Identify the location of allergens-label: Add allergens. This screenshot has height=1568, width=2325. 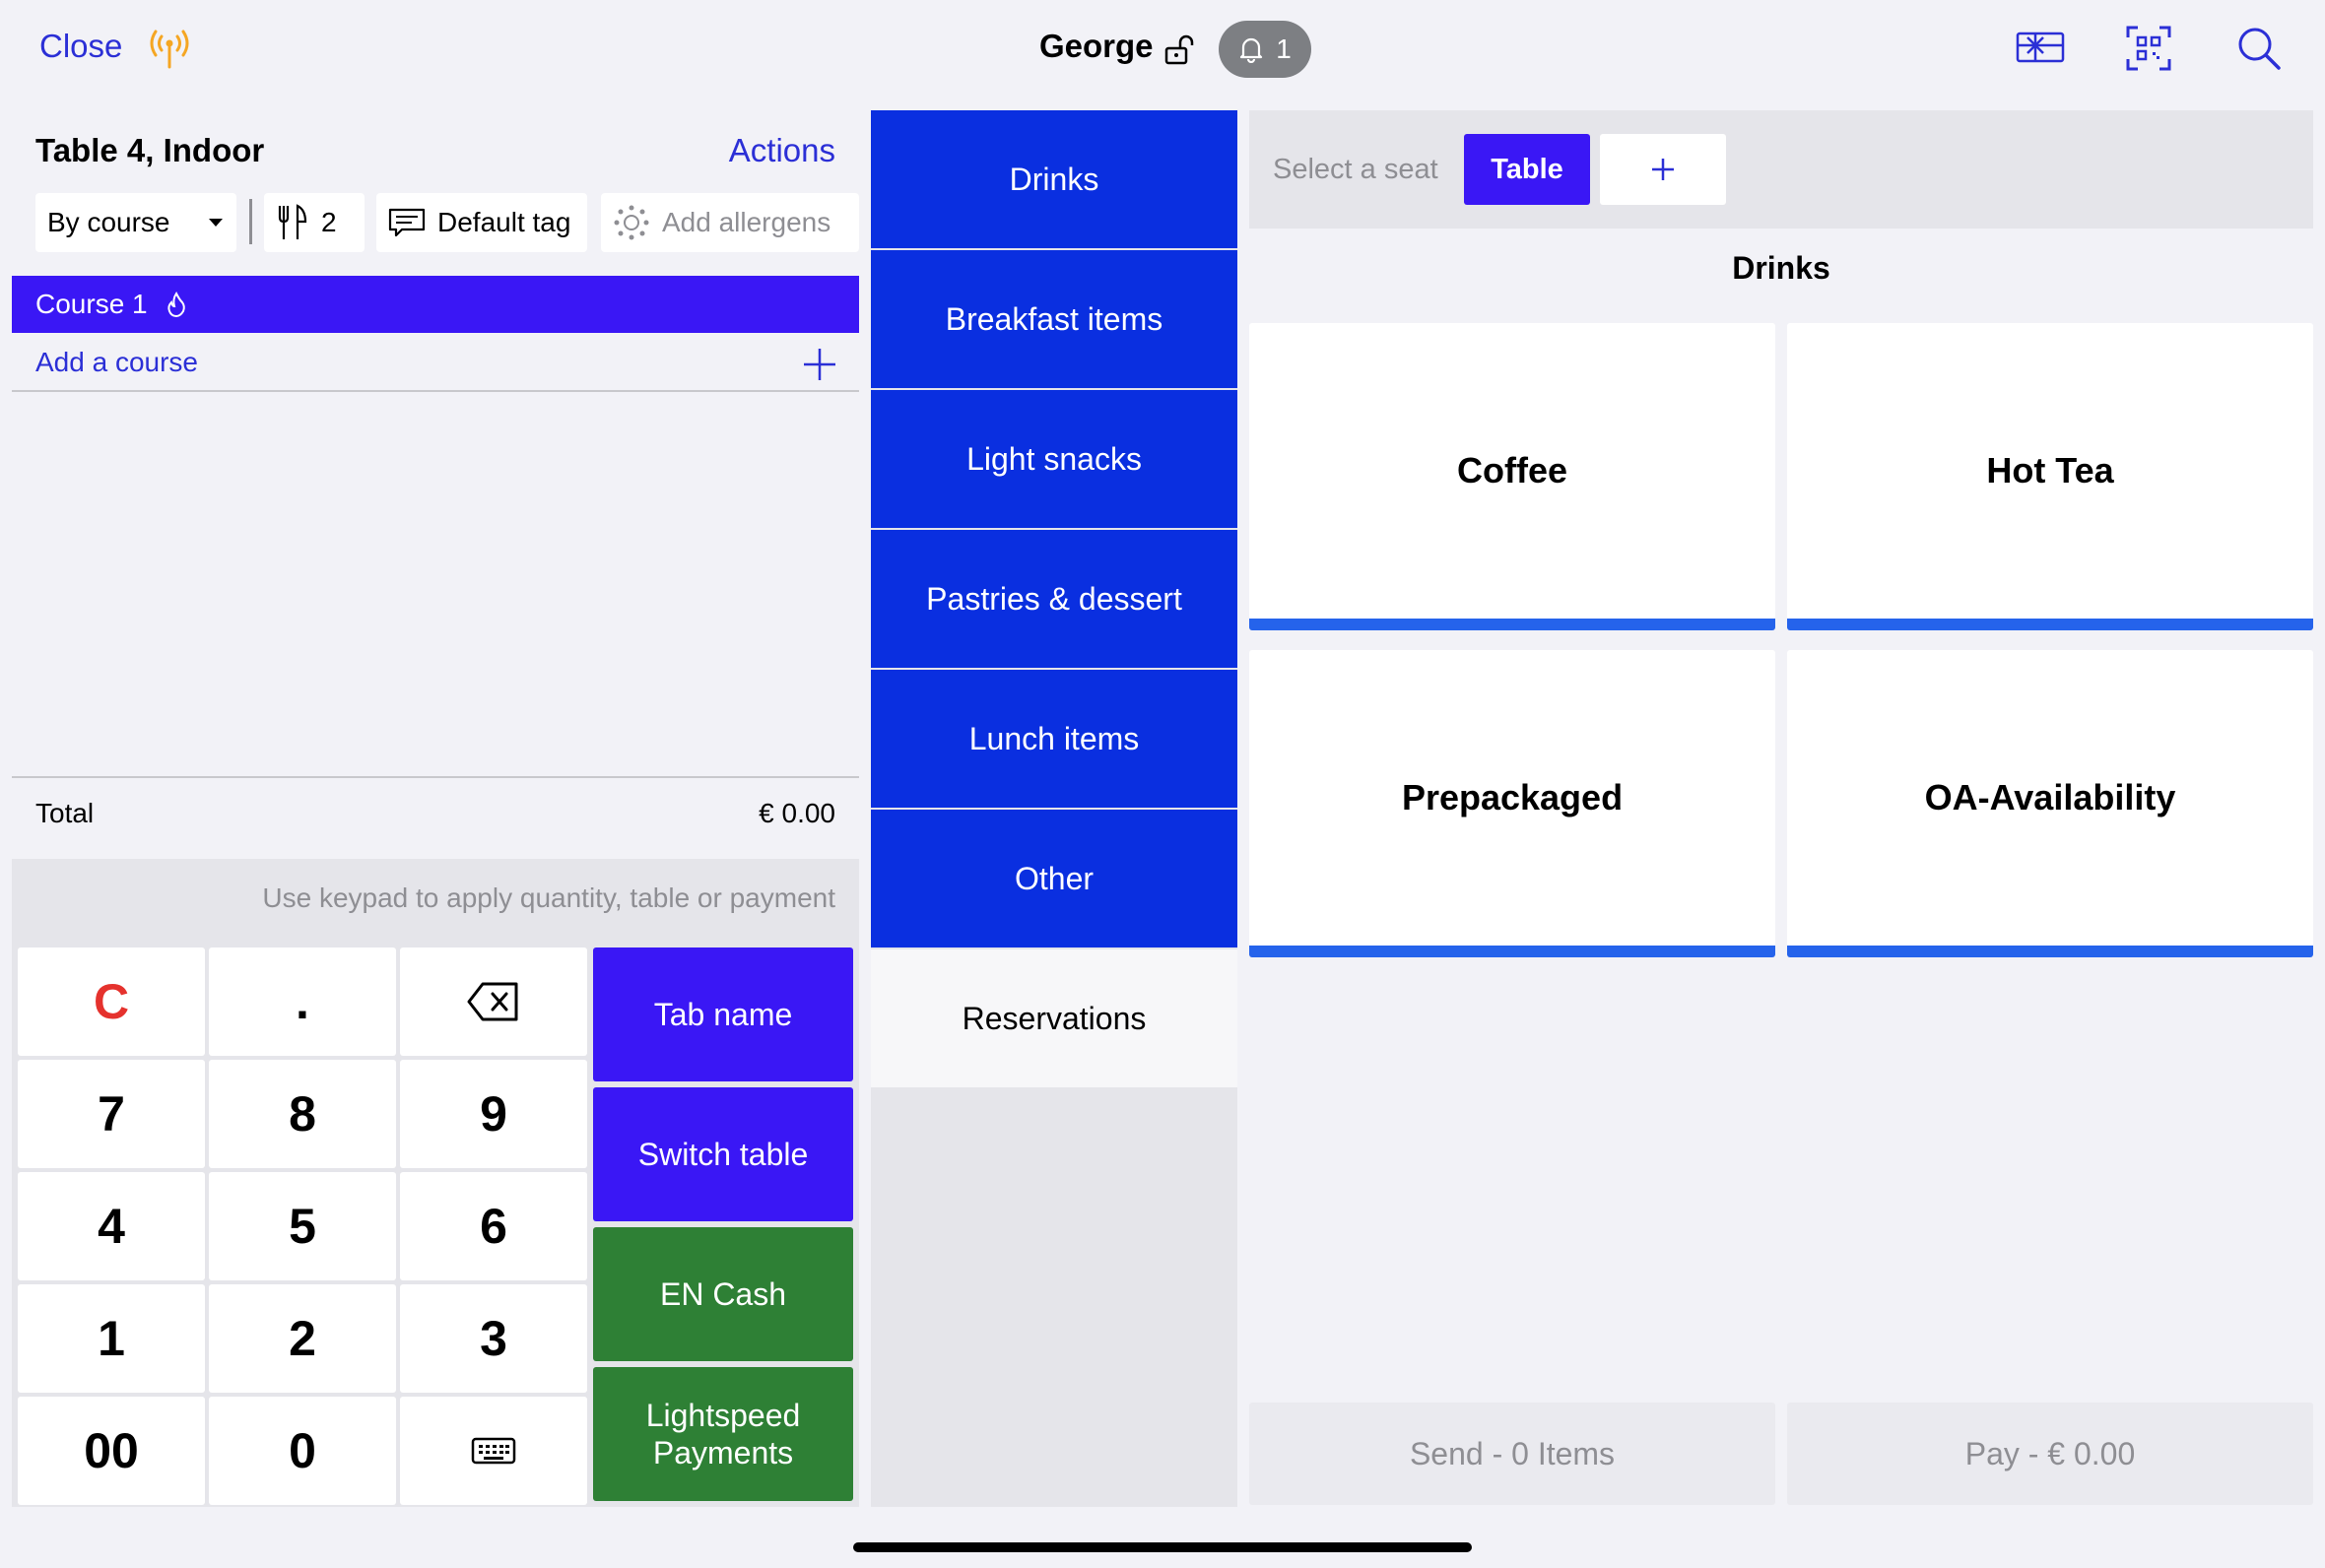
(746, 222).